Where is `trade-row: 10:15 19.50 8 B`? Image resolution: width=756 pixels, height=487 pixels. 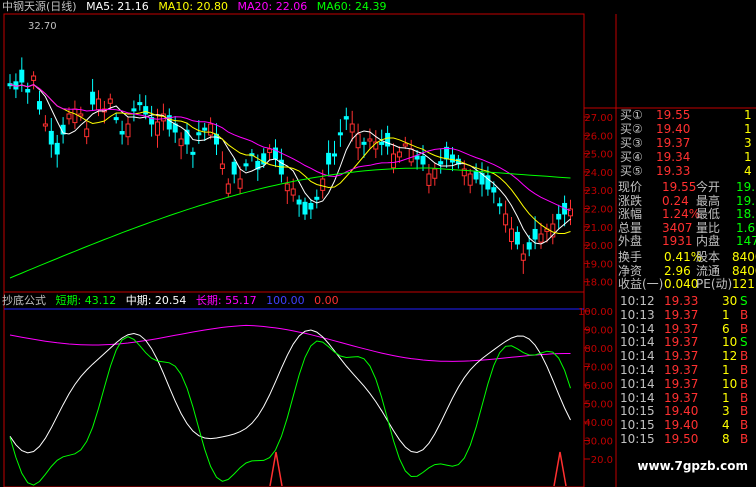
trade-row: 10:15 19.50 8 B is located at coordinates (686, 439).